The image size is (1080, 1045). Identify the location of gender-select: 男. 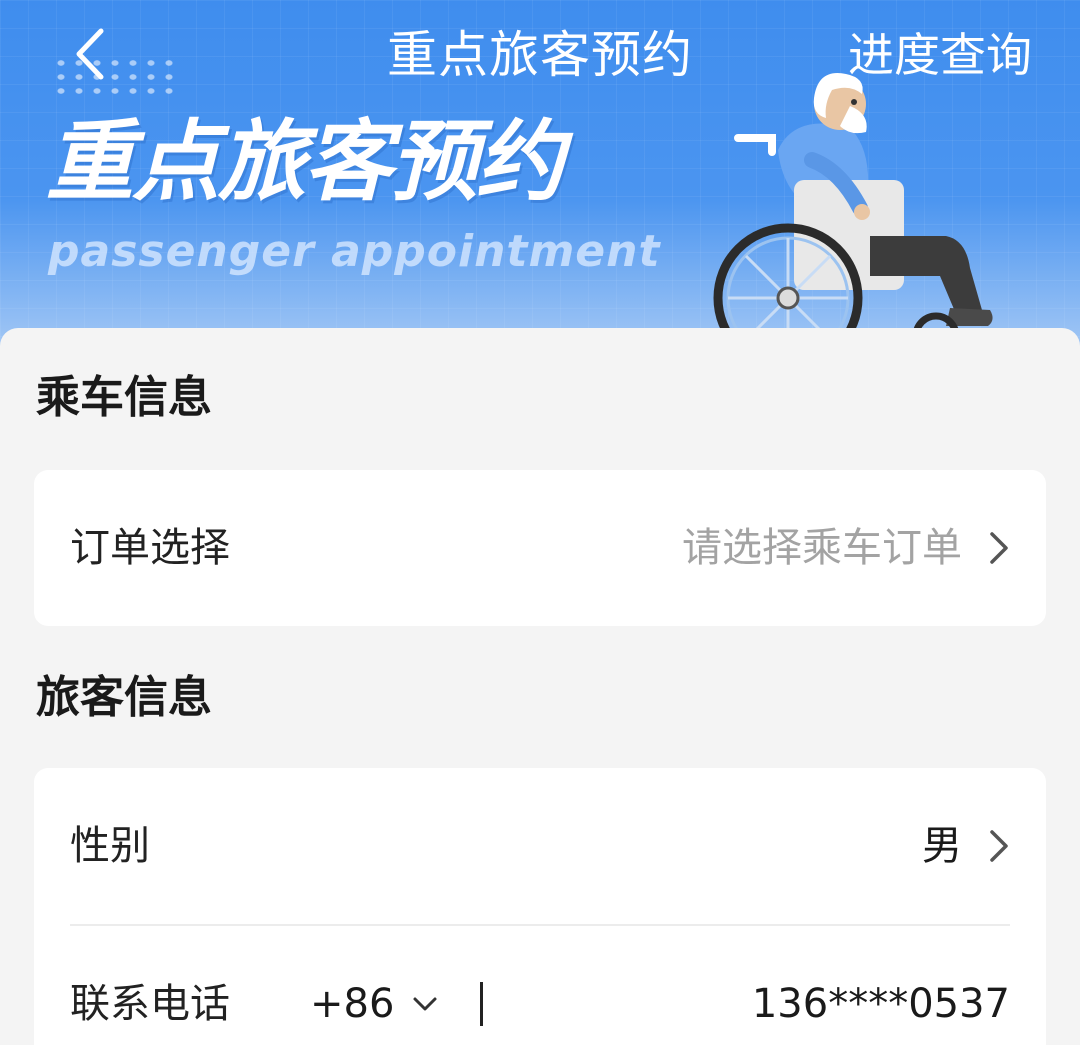
(966, 846).